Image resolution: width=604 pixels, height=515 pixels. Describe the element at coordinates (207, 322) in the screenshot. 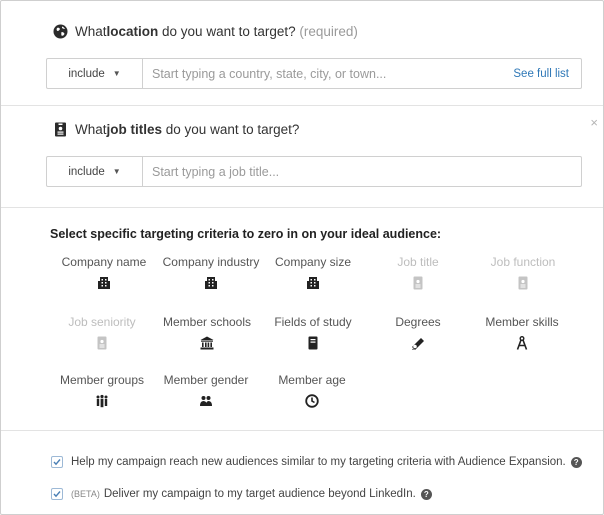

I see `criteria-label: Member schools` at that location.